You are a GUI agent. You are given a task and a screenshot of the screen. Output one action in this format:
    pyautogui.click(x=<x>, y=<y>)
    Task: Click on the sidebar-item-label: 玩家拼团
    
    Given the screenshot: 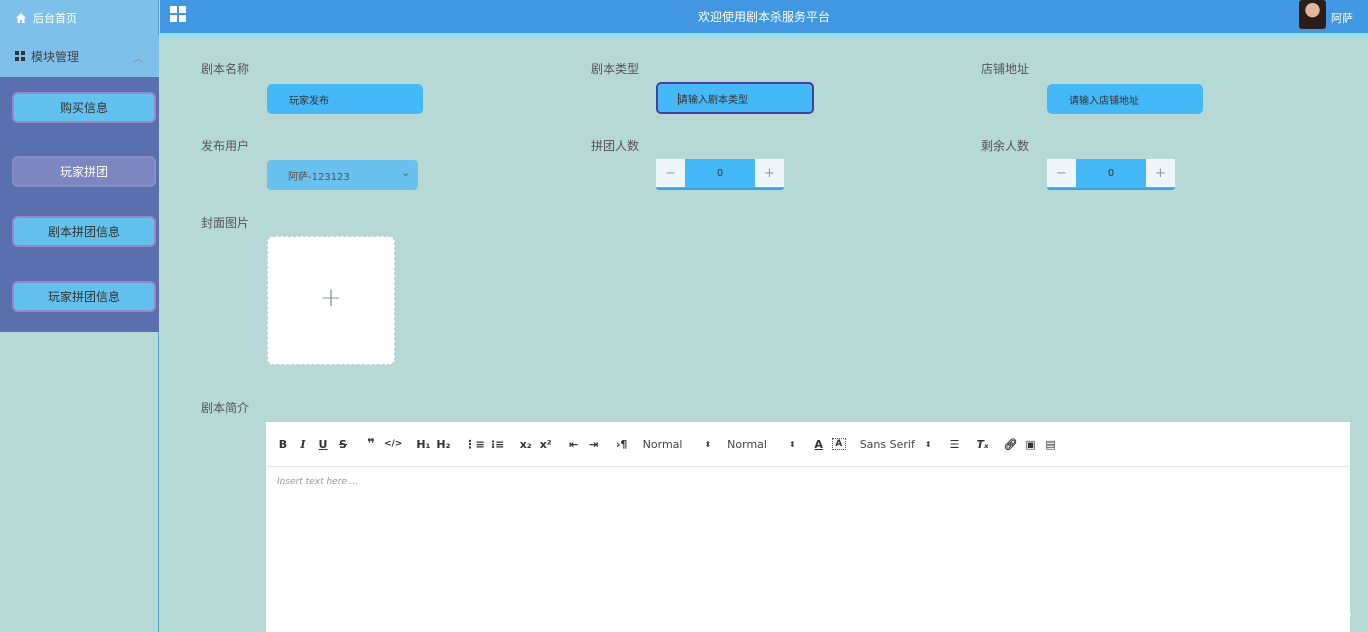 What is the action you would take?
    pyautogui.click(x=83, y=172)
    